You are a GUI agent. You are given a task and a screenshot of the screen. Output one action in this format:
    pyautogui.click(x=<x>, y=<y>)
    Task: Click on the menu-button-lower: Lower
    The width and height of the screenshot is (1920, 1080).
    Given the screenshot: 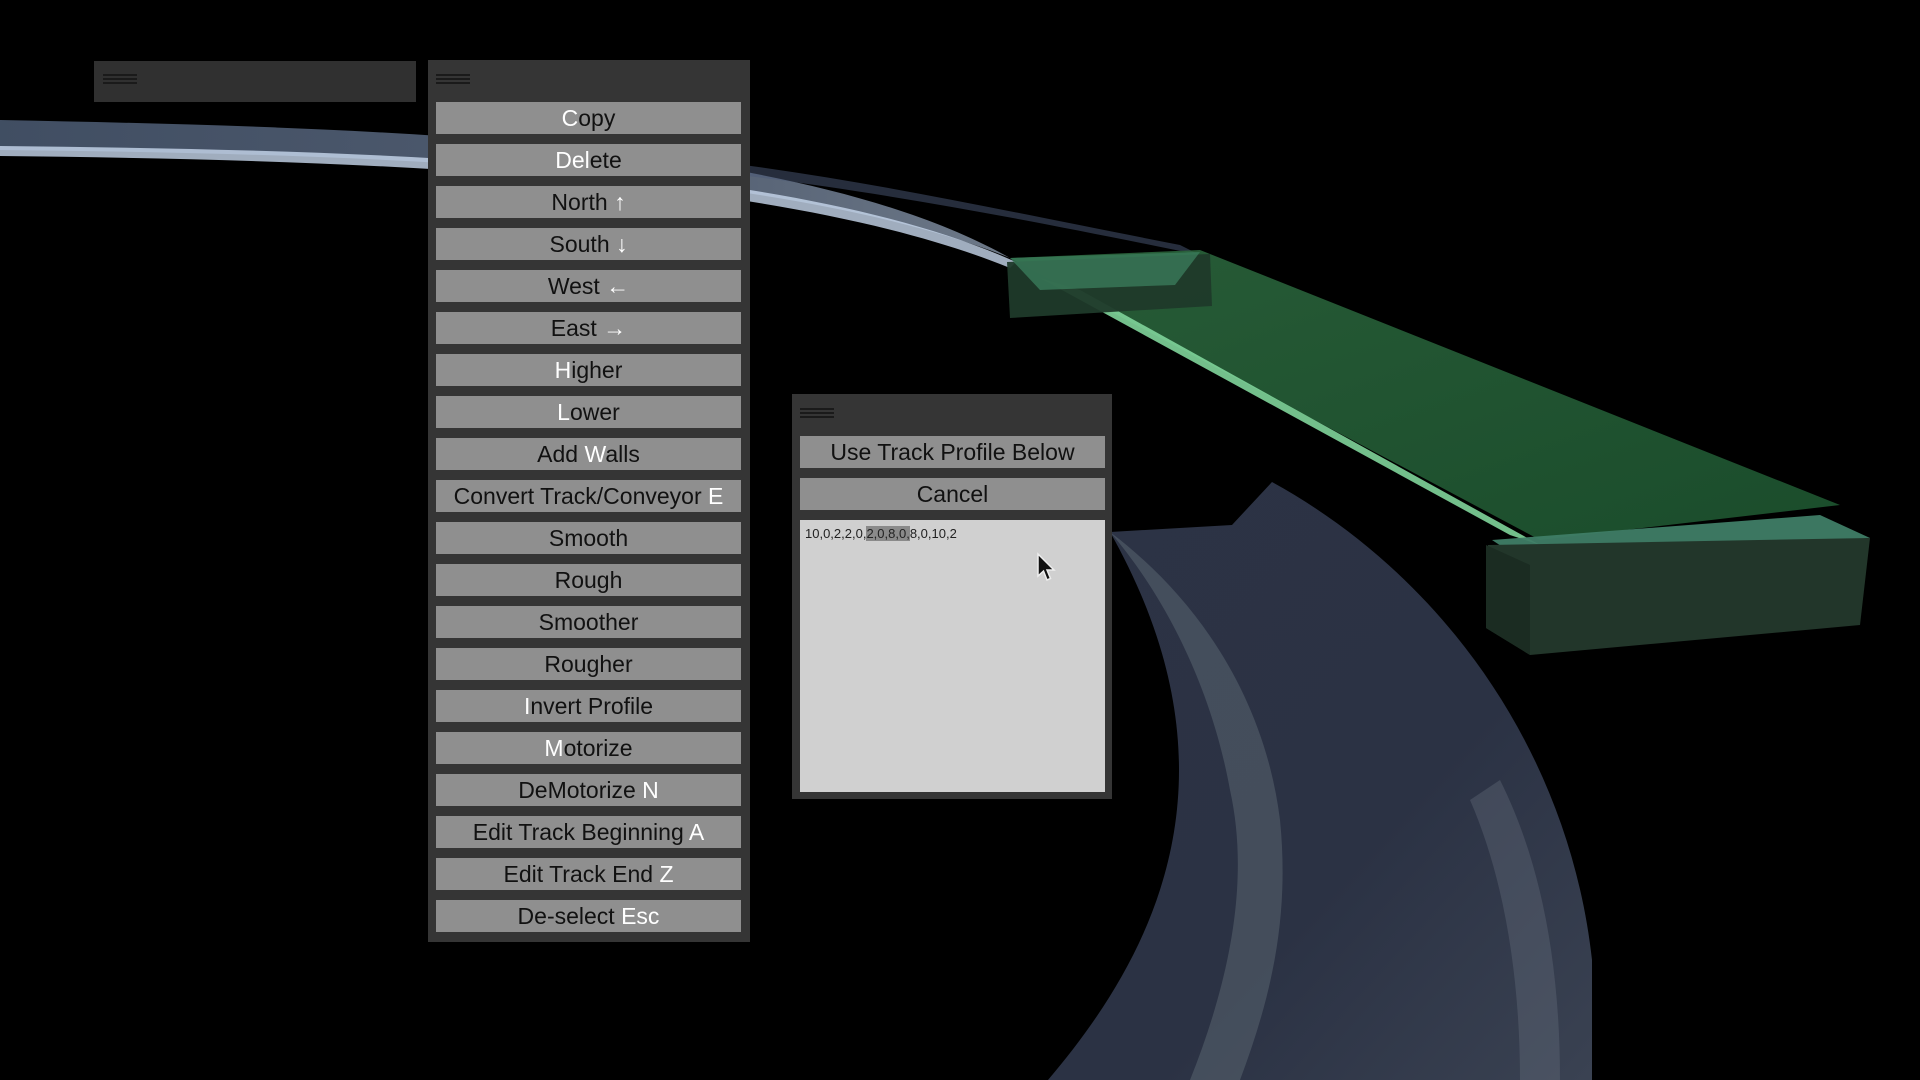 What is the action you would take?
    pyautogui.click(x=588, y=412)
    